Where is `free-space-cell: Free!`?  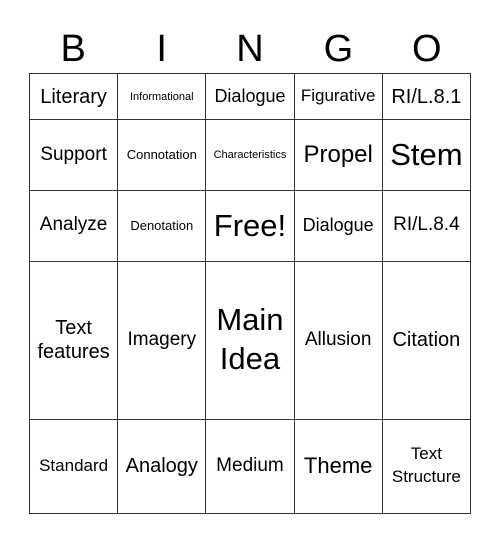
free-space-cell: Free! is located at coordinates (250, 225).